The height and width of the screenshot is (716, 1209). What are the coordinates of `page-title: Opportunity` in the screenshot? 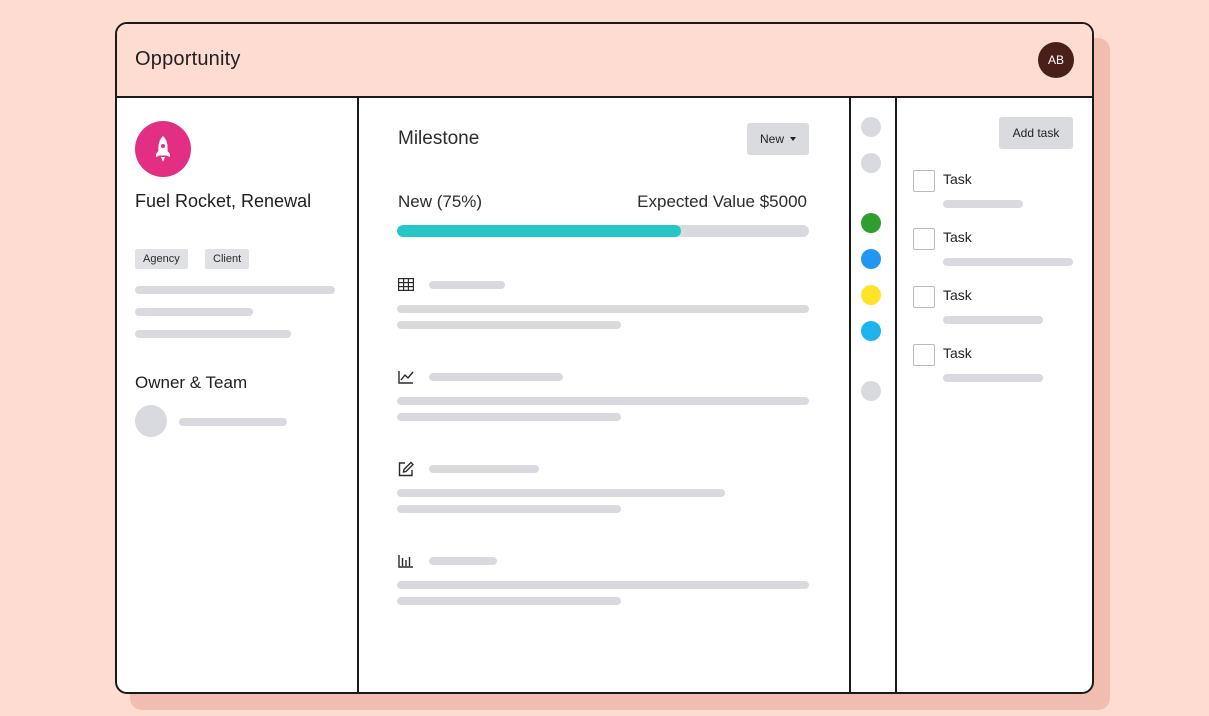 It's located at (188, 59).